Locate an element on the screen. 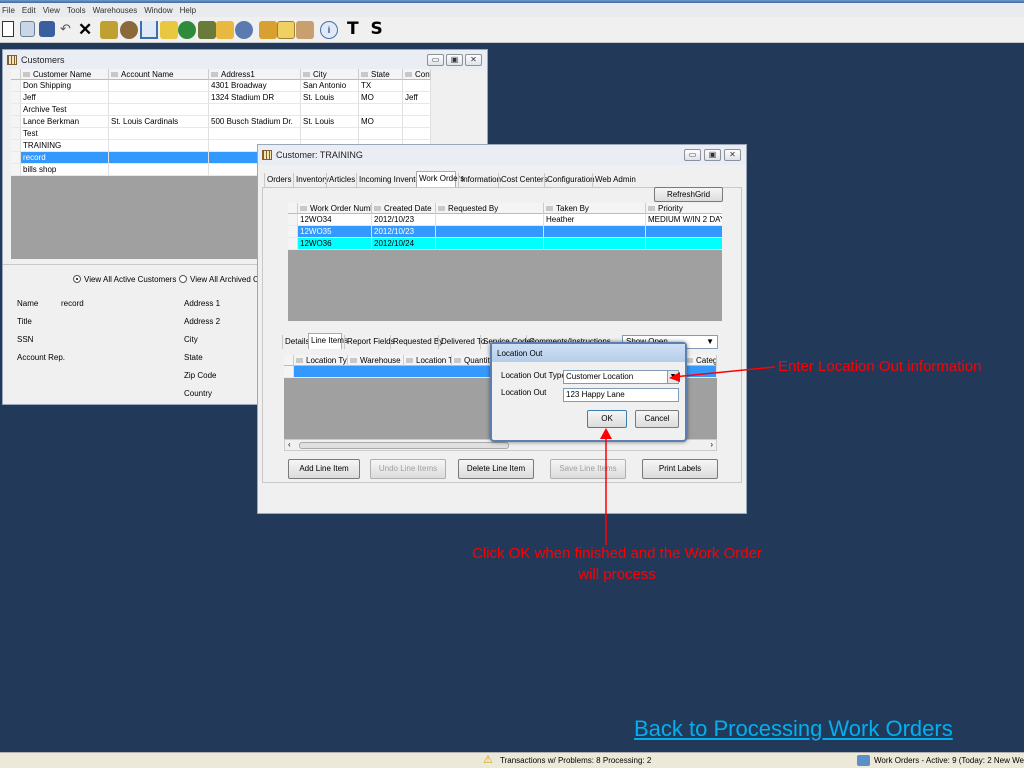 This screenshot has width=1024, height=768. back-to-processing-link: Back to Processing Work Orders is located at coordinates (793, 729).